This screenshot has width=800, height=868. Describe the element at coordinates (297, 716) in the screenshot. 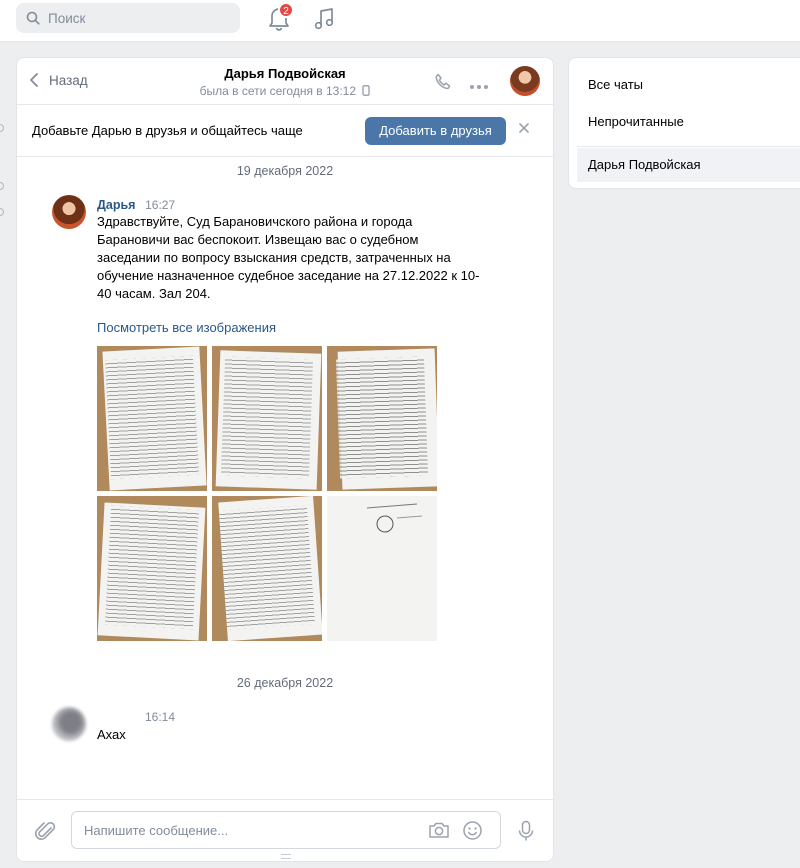

I see `message-meta: 16:14` at that location.